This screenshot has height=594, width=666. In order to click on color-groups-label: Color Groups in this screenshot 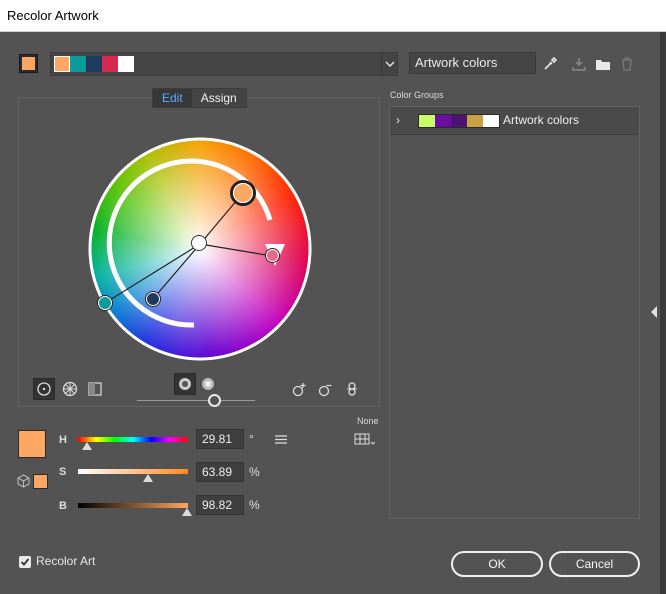, I will do `click(417, 95)`.